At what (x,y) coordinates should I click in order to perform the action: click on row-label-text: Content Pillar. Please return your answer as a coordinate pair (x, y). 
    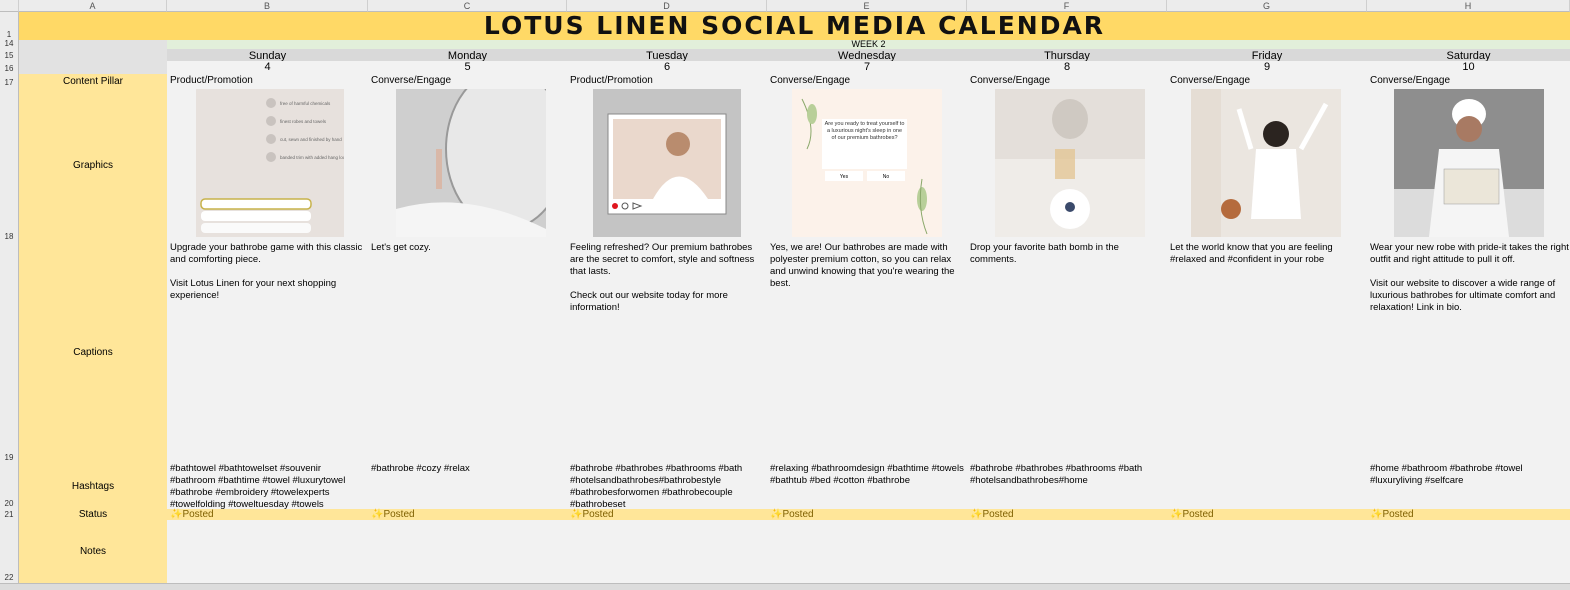
    Looking at the image, I should click on (93, 81).